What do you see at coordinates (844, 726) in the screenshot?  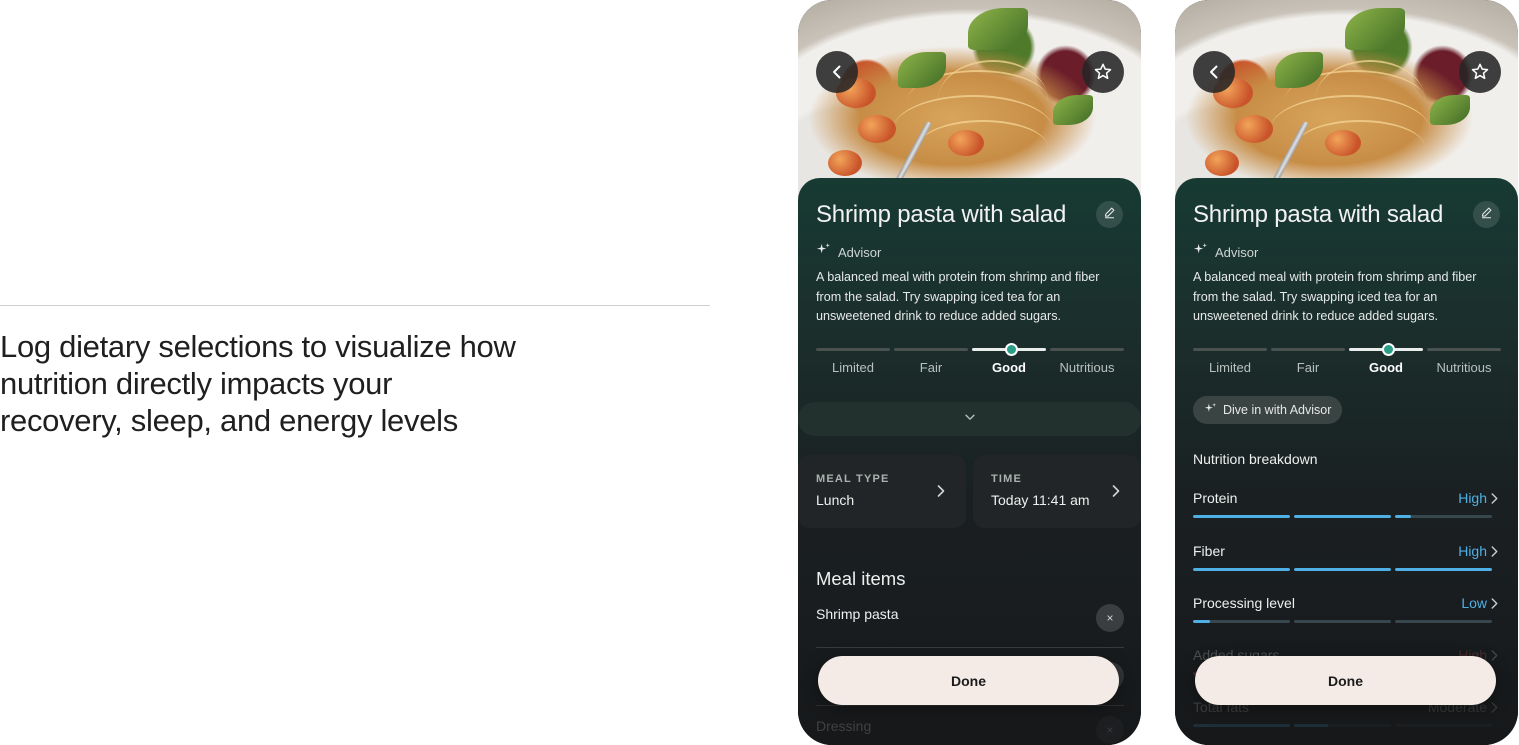 I see `meal-item-name: Dressing` at bounding box center [844, 726].